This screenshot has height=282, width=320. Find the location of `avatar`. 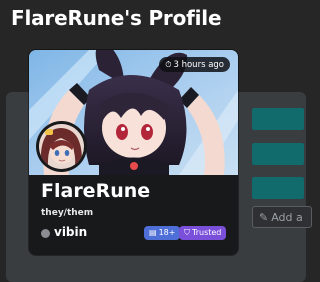

avatar is located at coordinates (61, 146).